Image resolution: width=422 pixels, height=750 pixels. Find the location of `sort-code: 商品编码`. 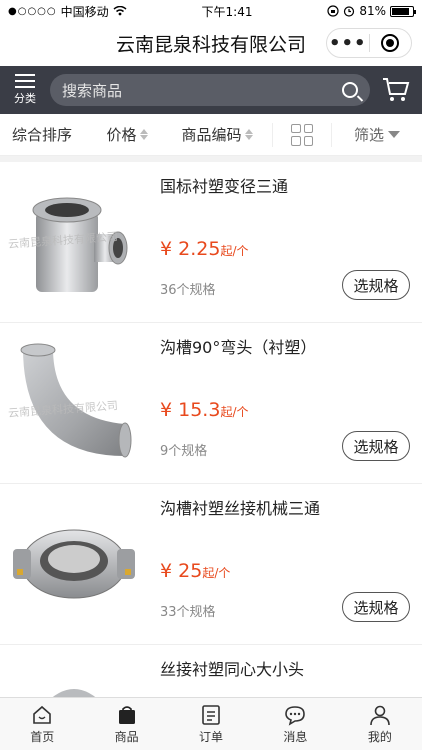

sort-code: 商品编码 is located at coordinates (217, 134).